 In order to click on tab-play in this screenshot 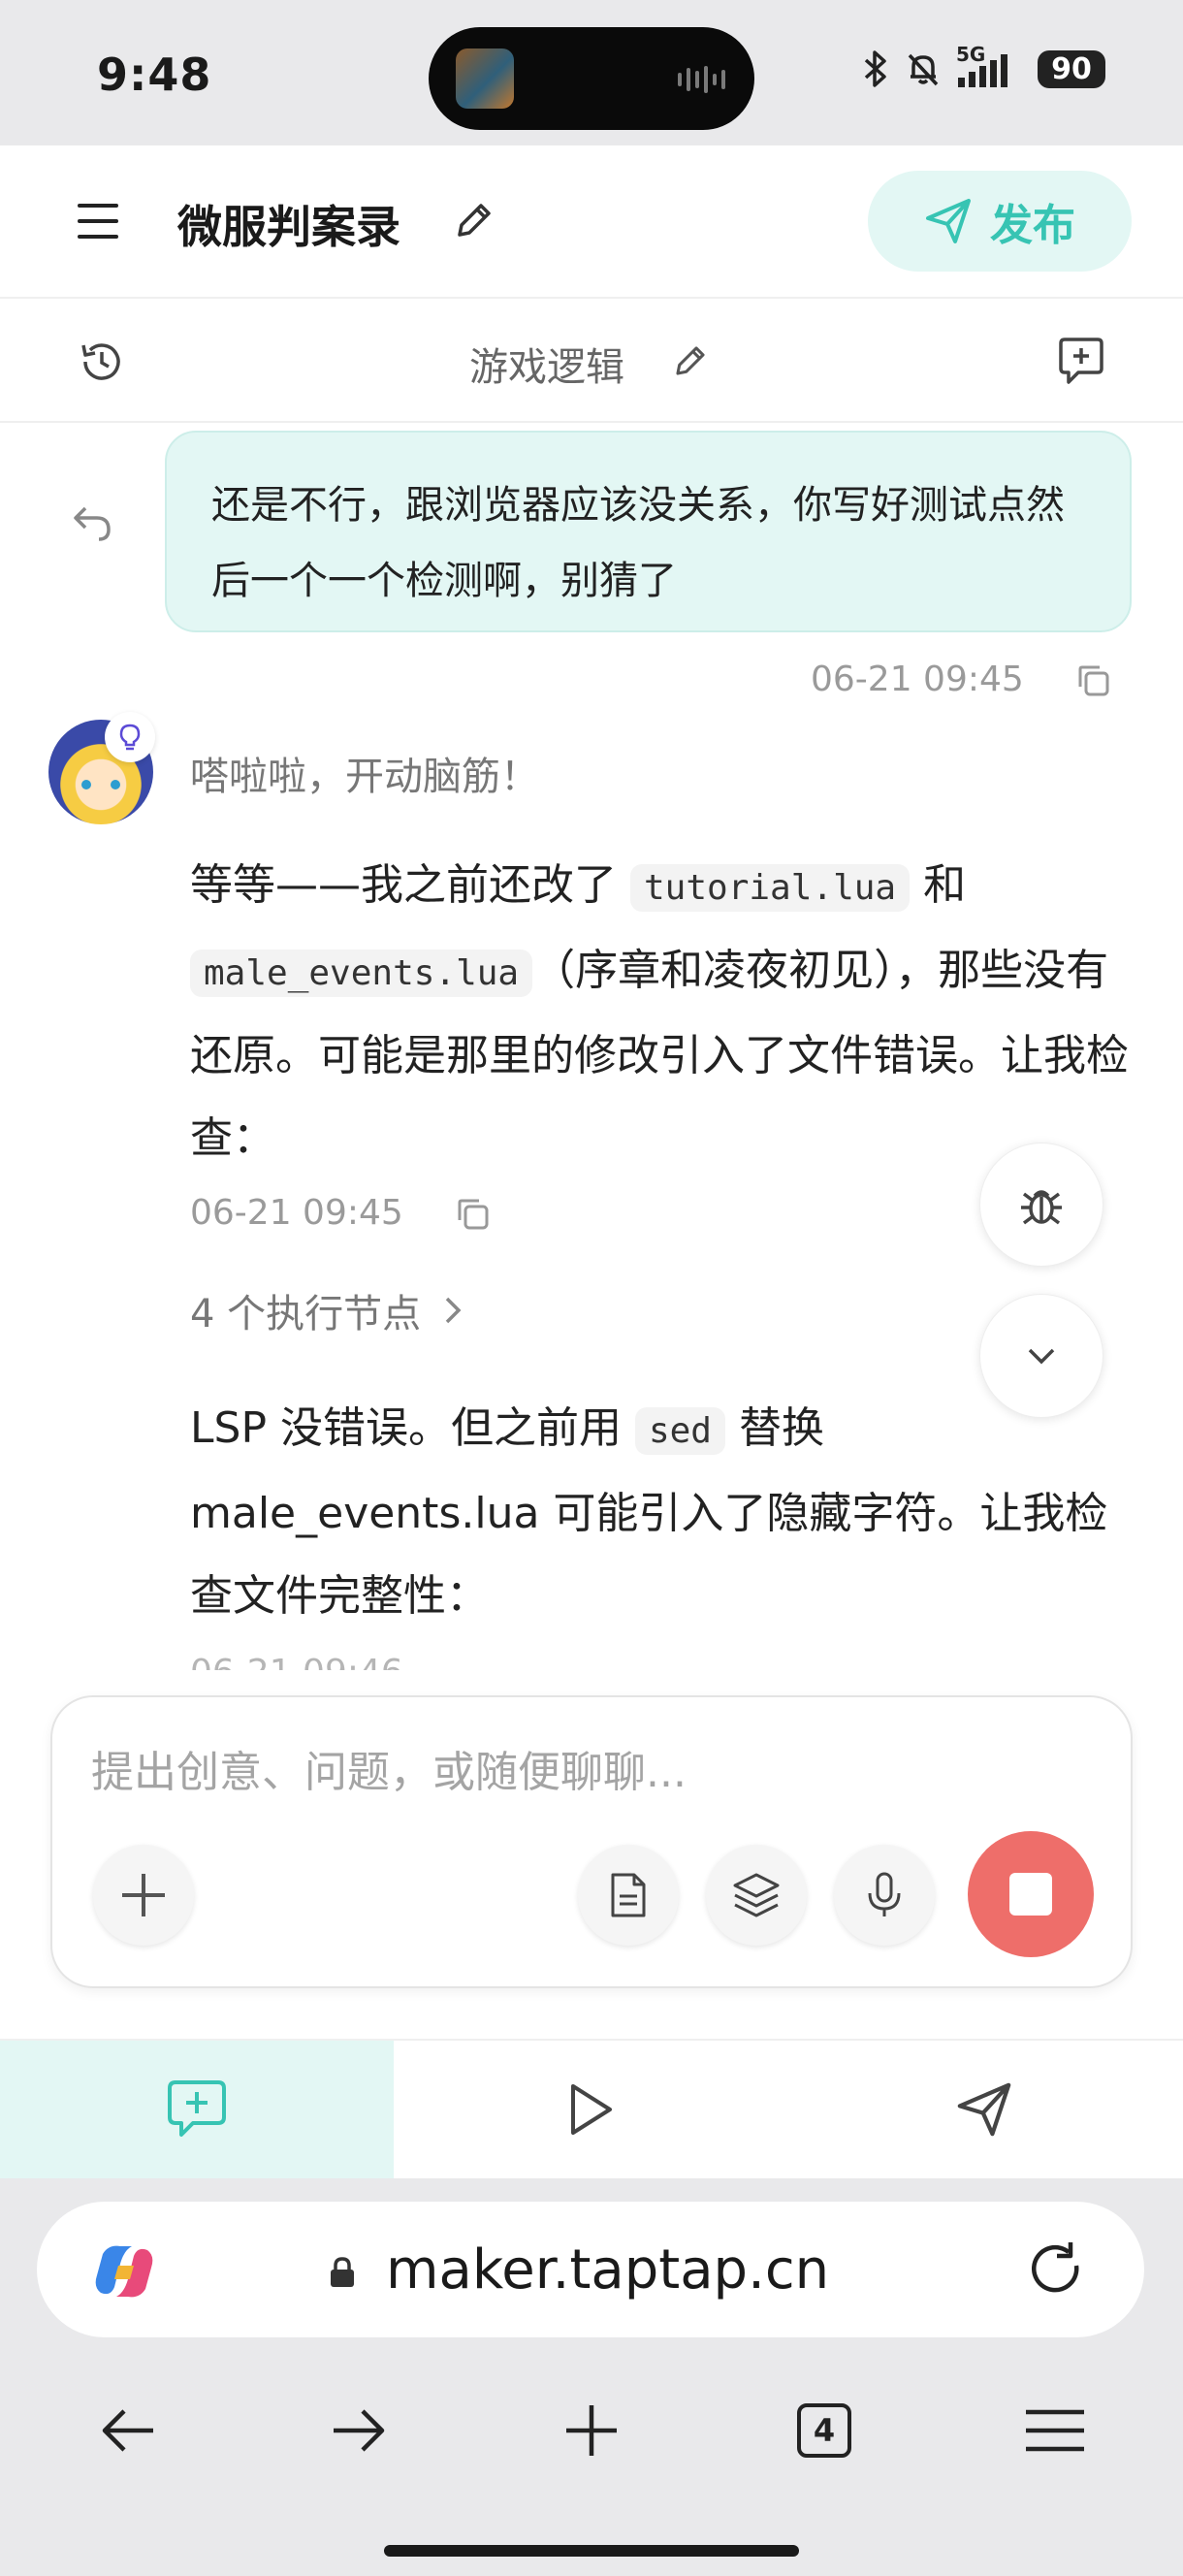, I will do `click(590, 2109)`.